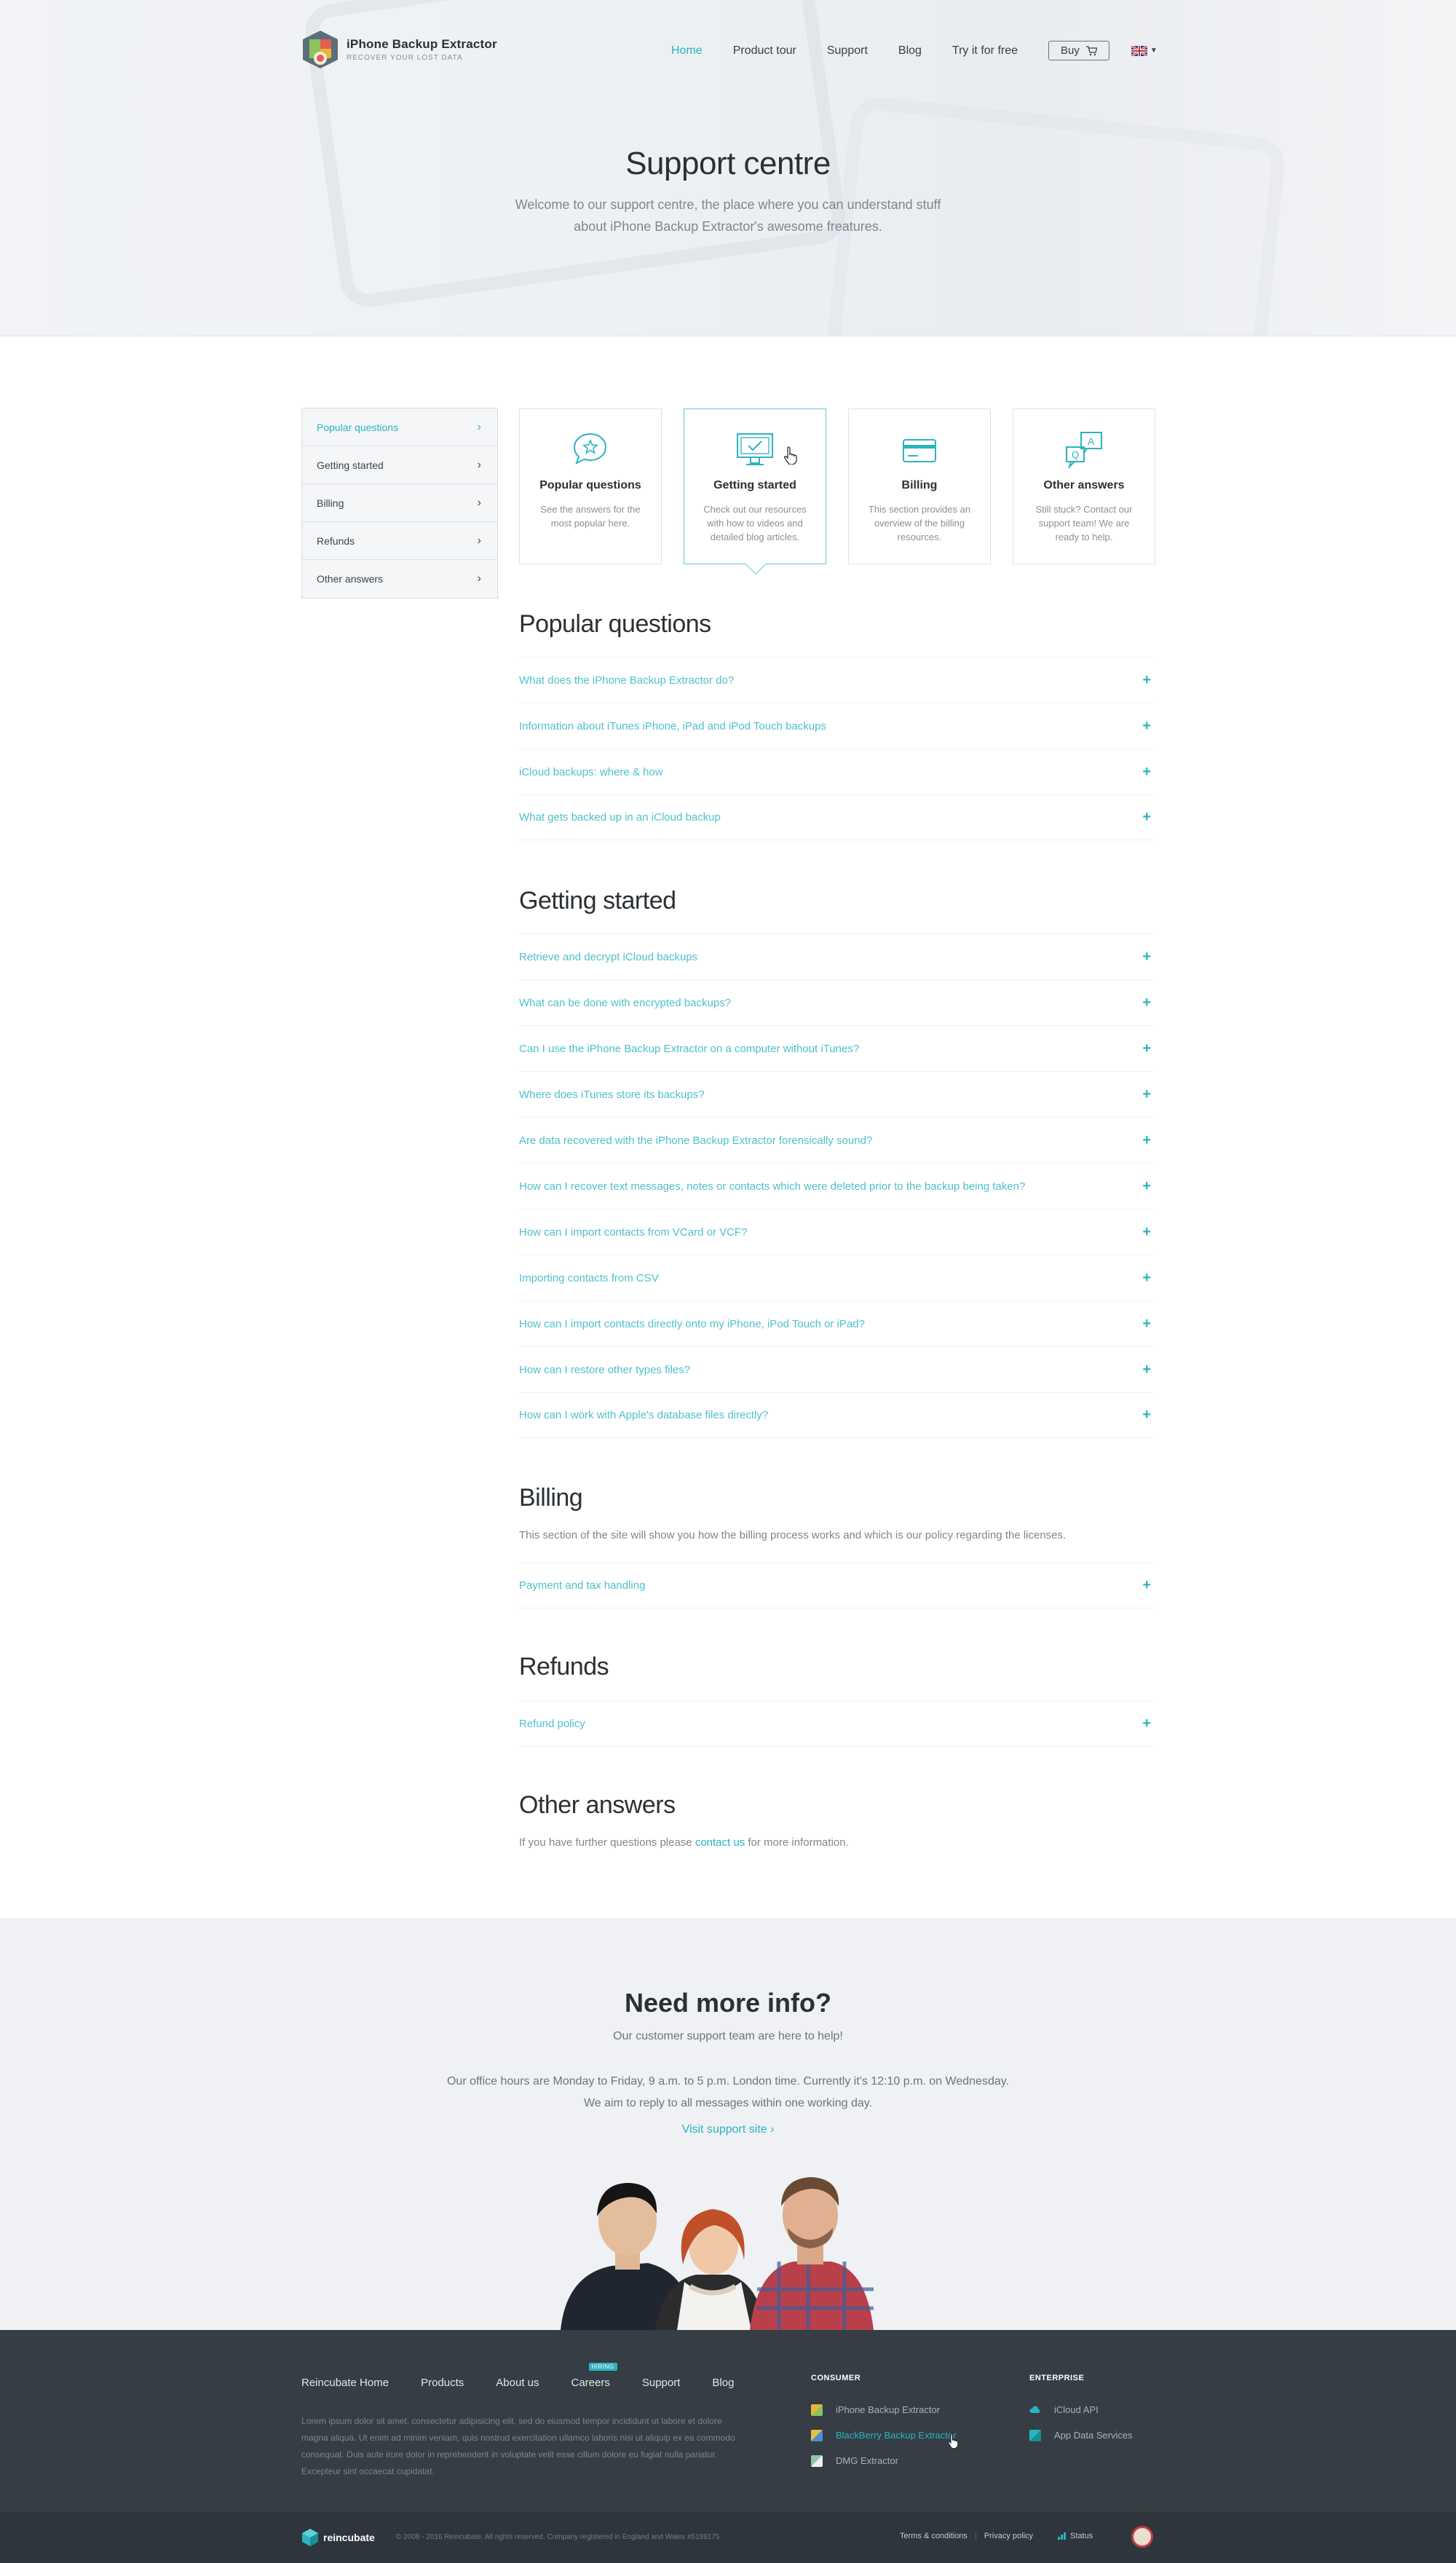 Image resolution: width=1456 pixels, height=2563 pixels. What do you see at coordinates (728, 163) in the screenshot?
I see `page-title: Support centre` at bounding box center [728, 163].